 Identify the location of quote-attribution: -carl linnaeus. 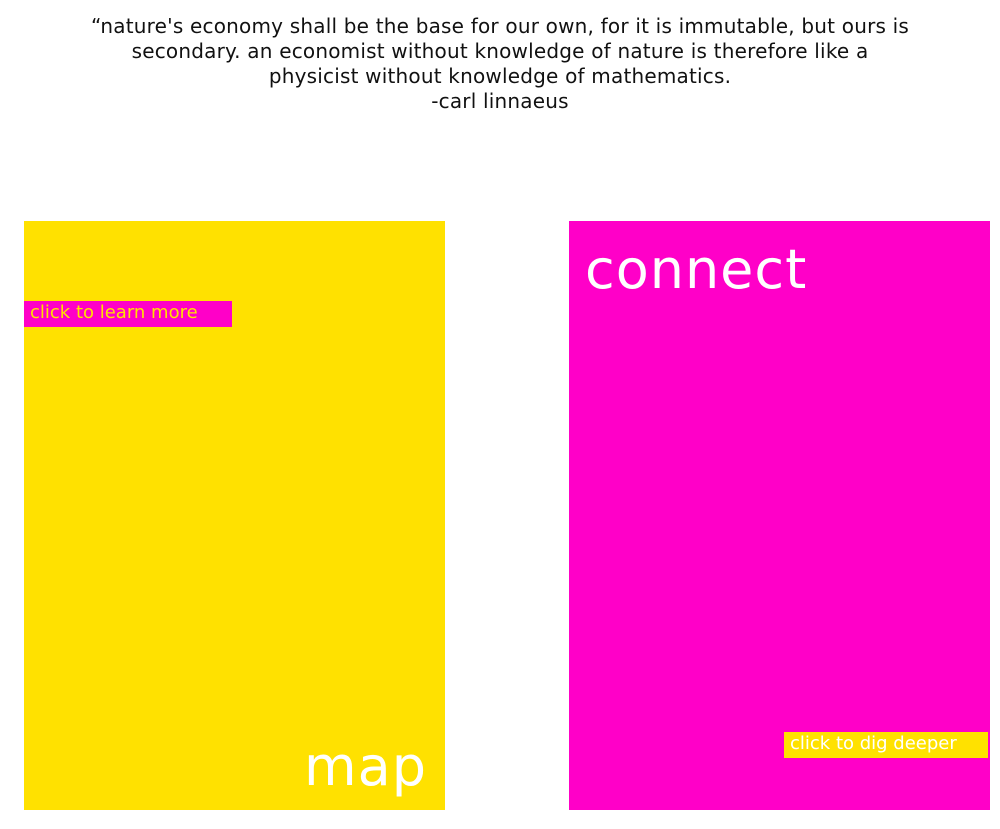
(500, 101).